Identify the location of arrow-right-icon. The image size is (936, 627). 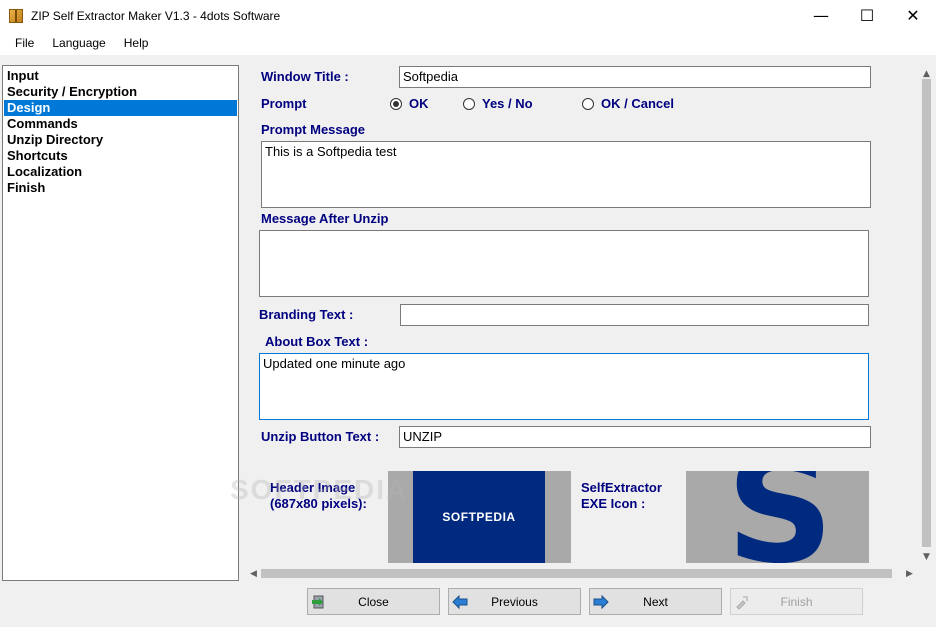
(601, 602).